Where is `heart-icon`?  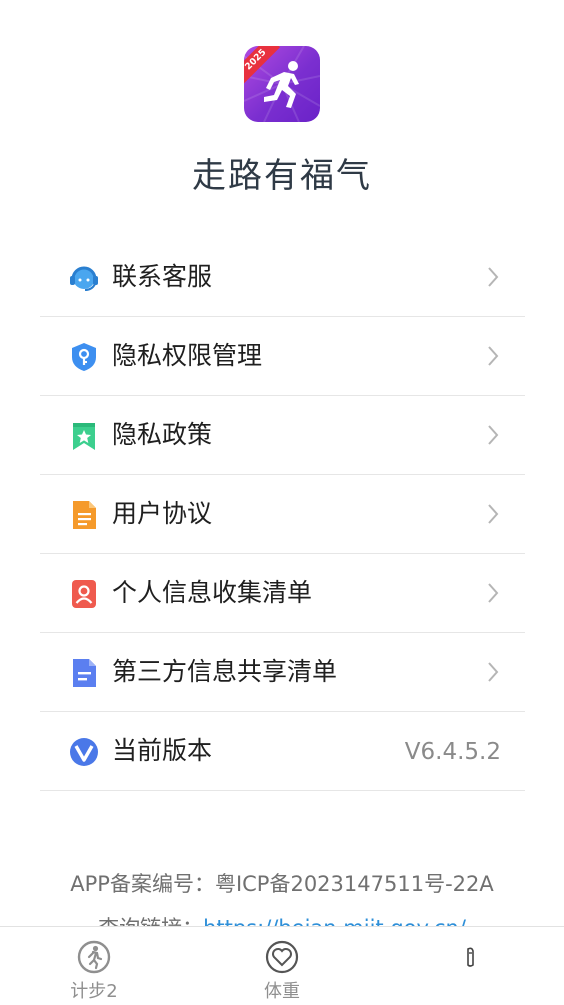 heart-icon is located at coordinates (282, 957).